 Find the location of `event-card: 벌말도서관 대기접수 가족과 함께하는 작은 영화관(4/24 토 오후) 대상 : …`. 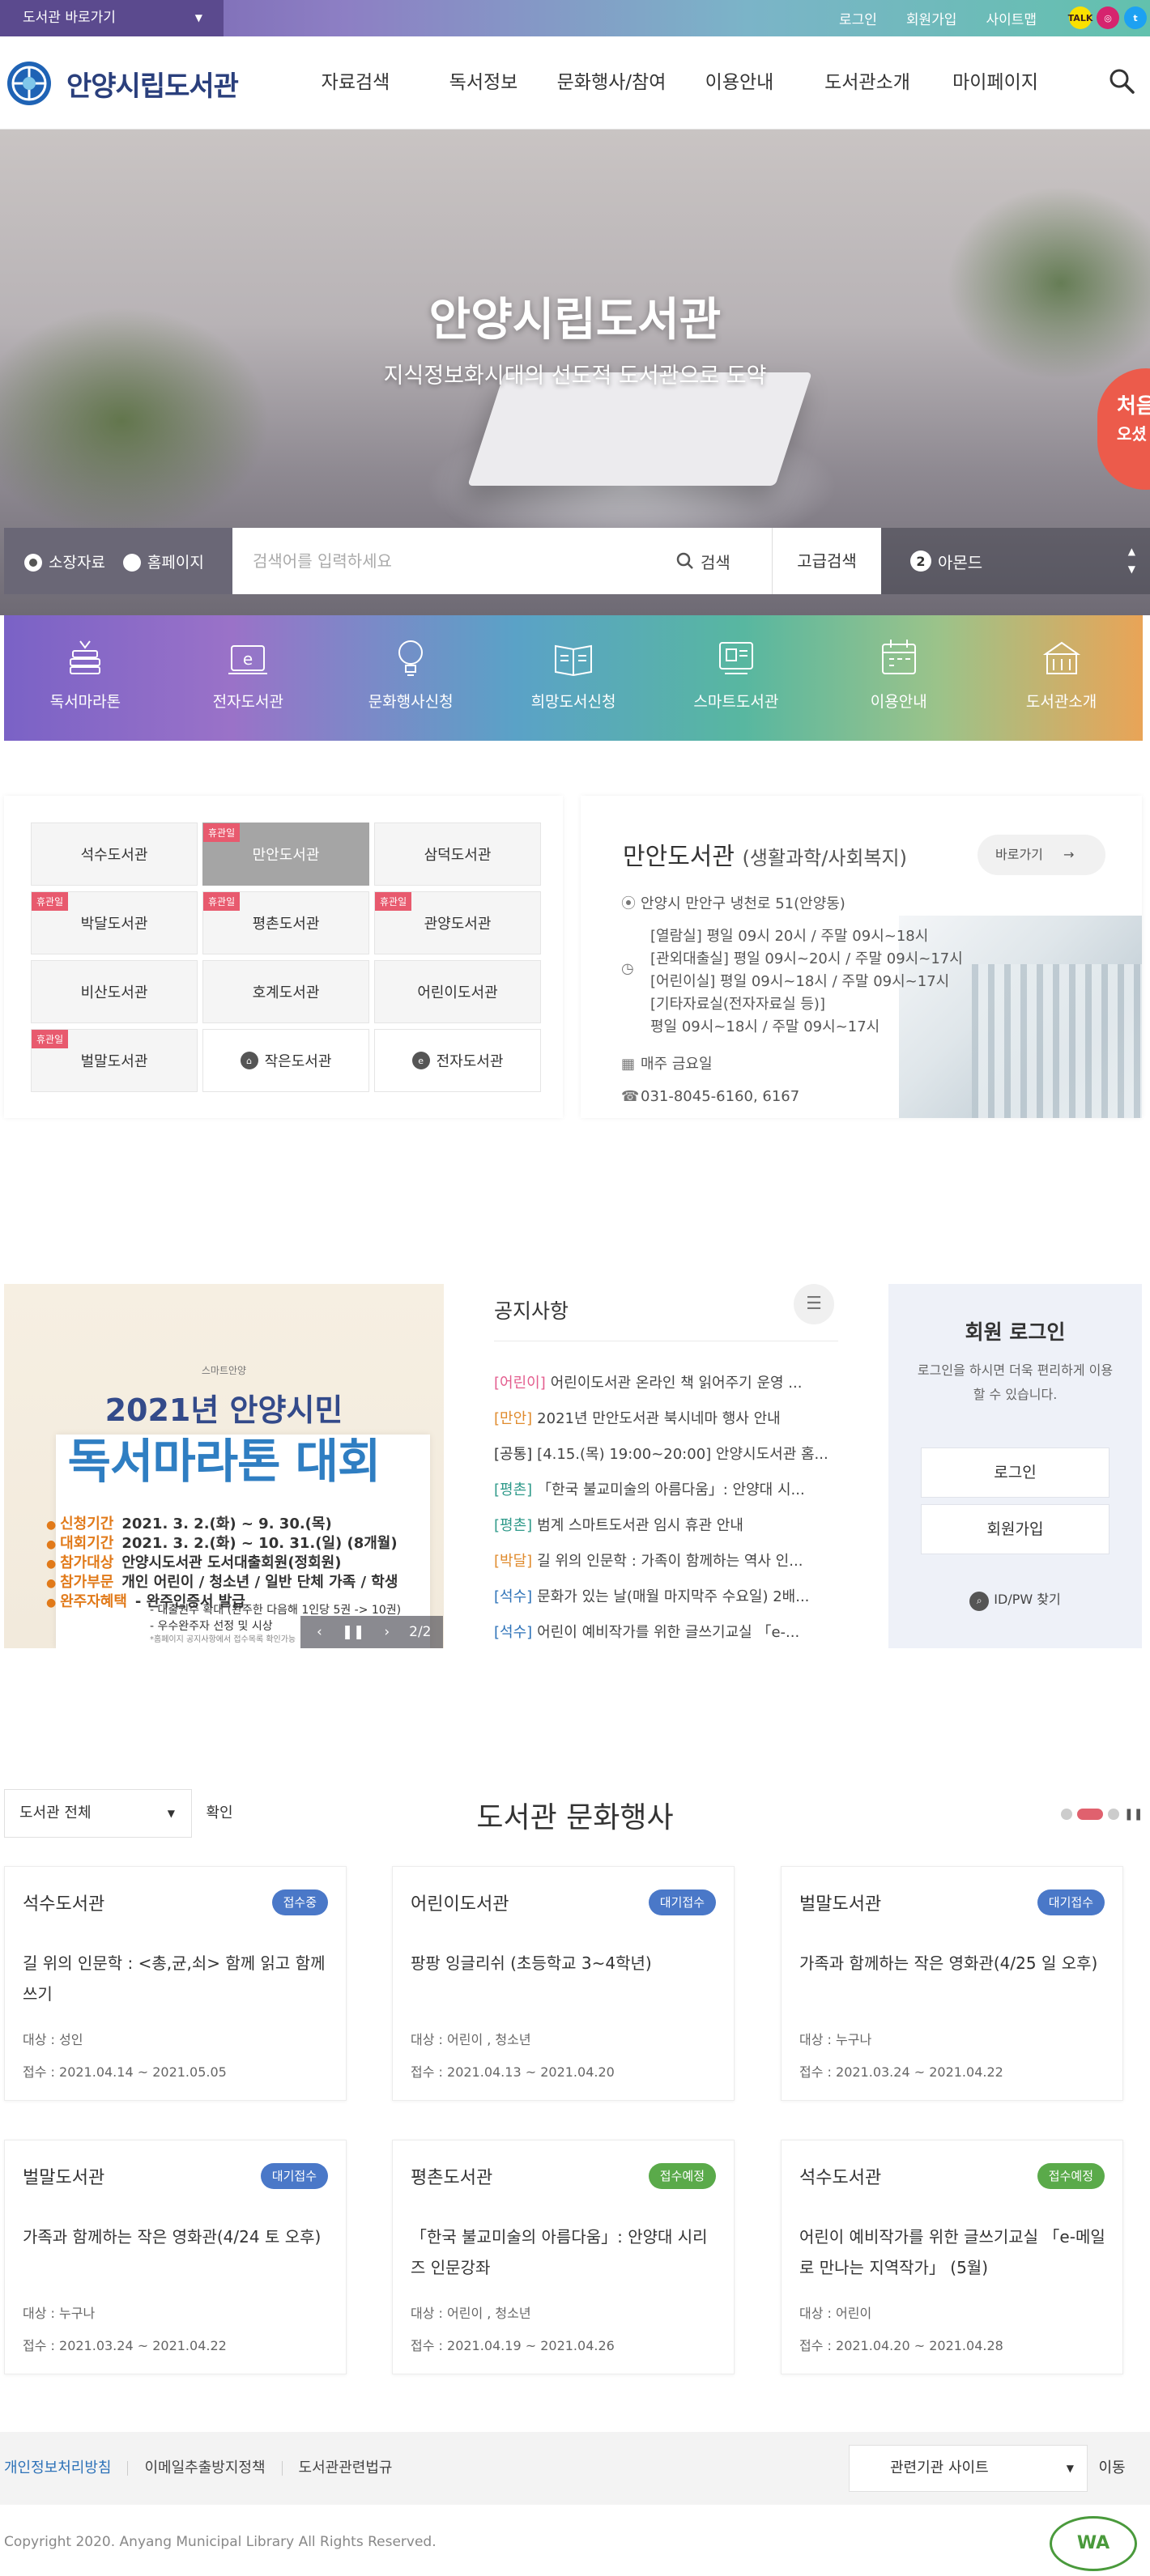

event-card: 벌말도서관 대기접수 가족과 함께하는 작은 영화관(4/24 토 오후) 대상 : … is located at coordinates (175, 2257).